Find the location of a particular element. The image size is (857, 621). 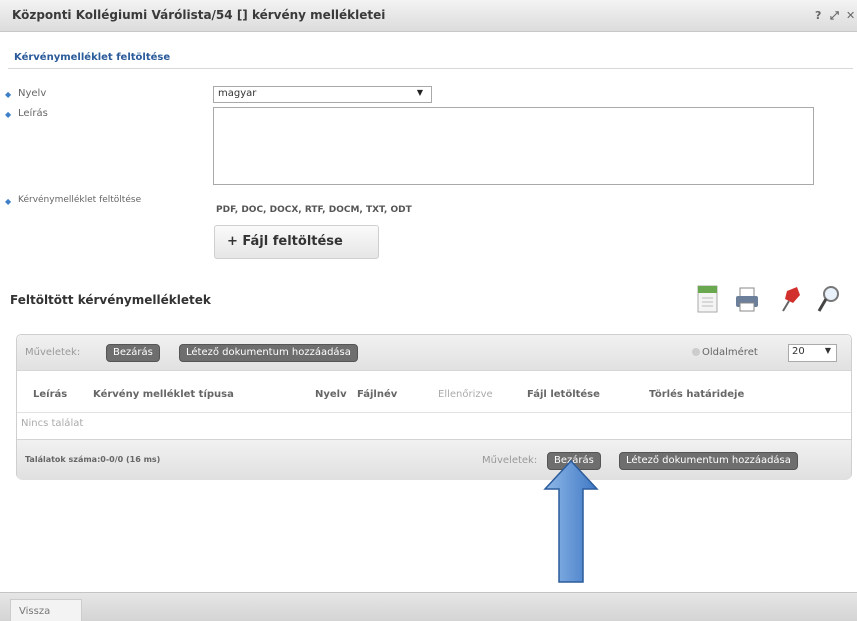

description-label: Leírás is located at coordinates (33, 113).